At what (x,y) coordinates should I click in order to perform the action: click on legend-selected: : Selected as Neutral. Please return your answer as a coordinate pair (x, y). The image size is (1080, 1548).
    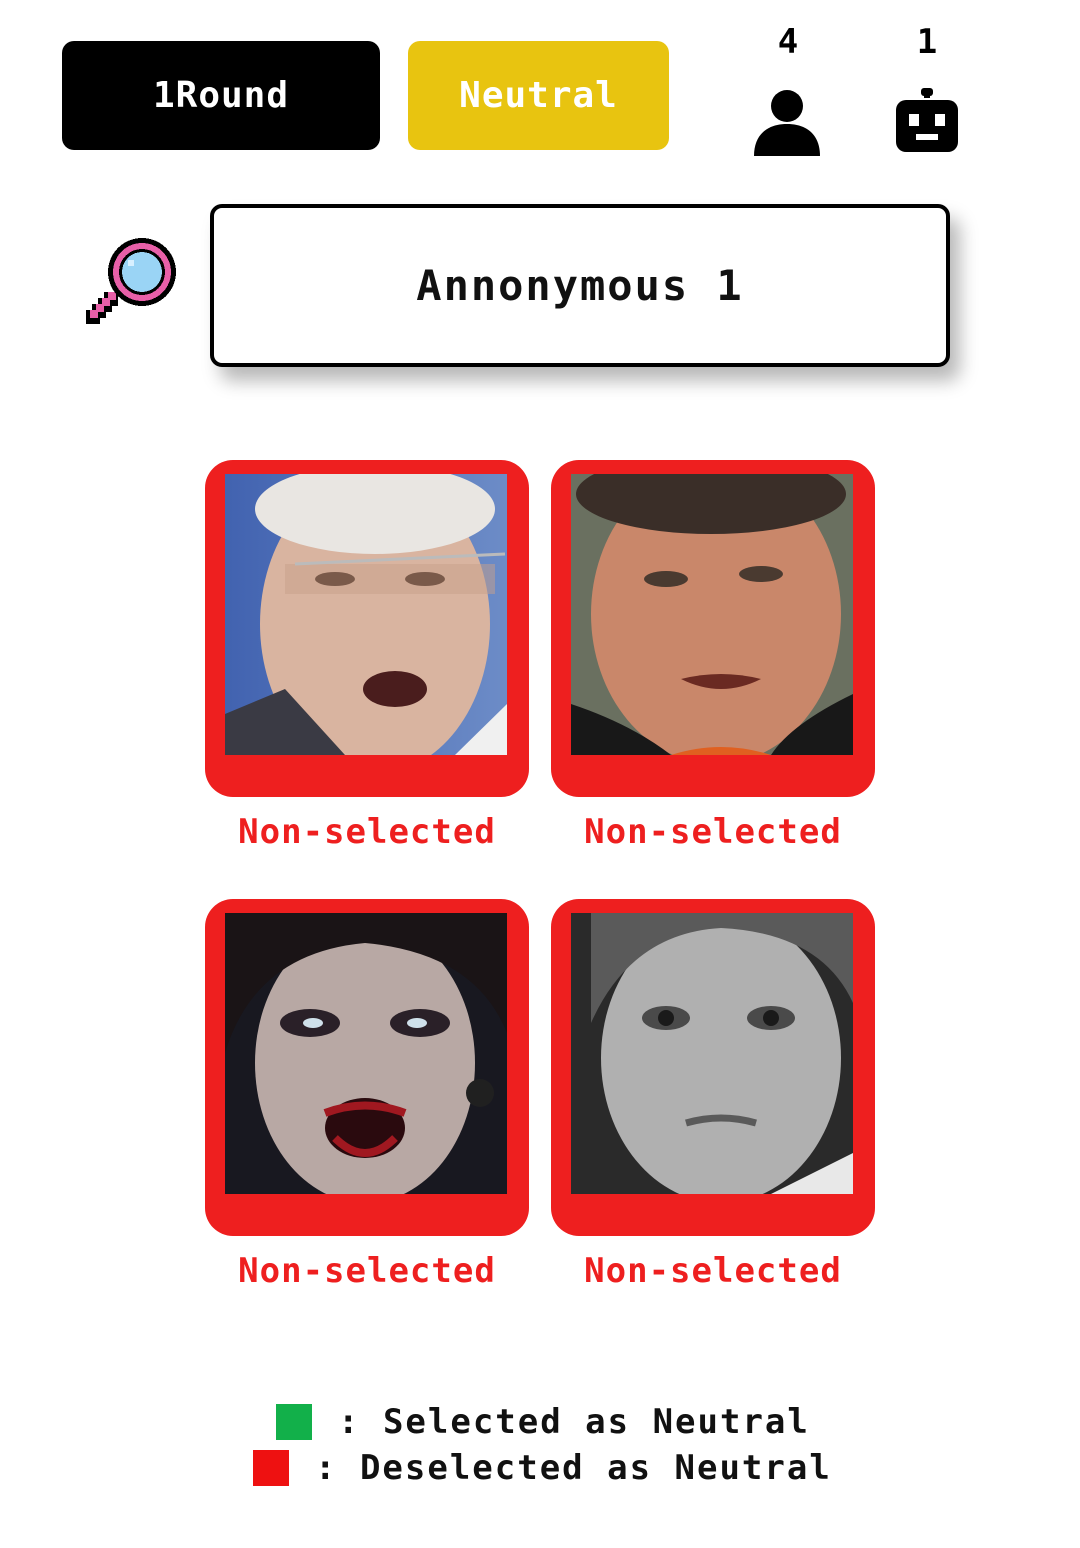
    Looking at the image, I should click on (543, 1422).